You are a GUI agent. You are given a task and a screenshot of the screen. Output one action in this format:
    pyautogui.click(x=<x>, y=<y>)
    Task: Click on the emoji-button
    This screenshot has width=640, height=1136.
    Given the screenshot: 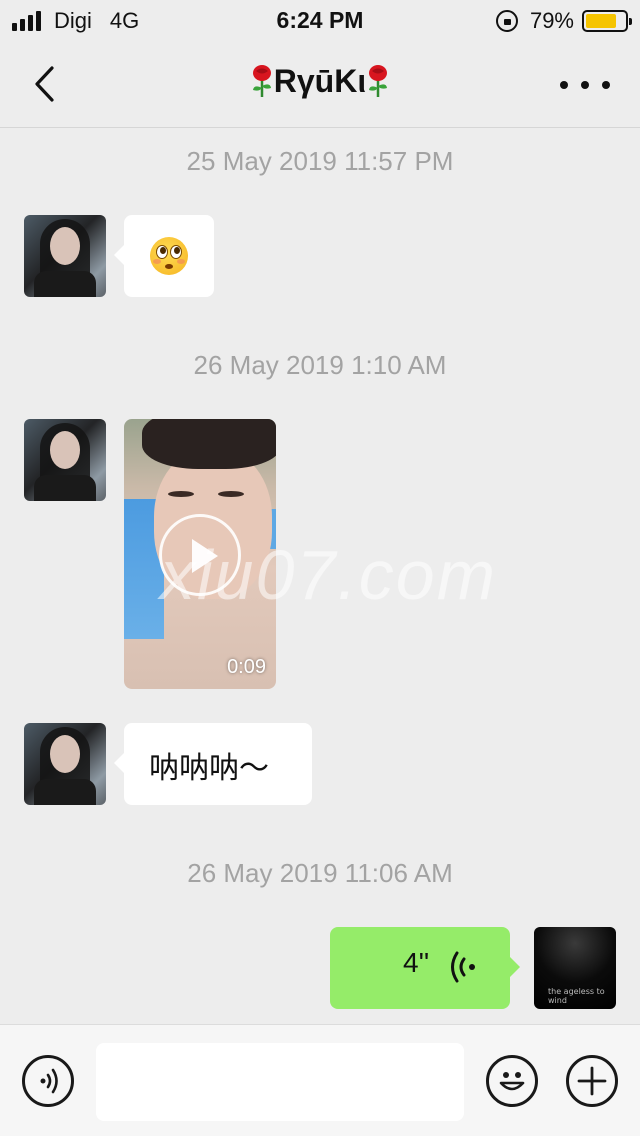 What is the action you would take?
    pyautogui.click(x=512, y=1081)
    